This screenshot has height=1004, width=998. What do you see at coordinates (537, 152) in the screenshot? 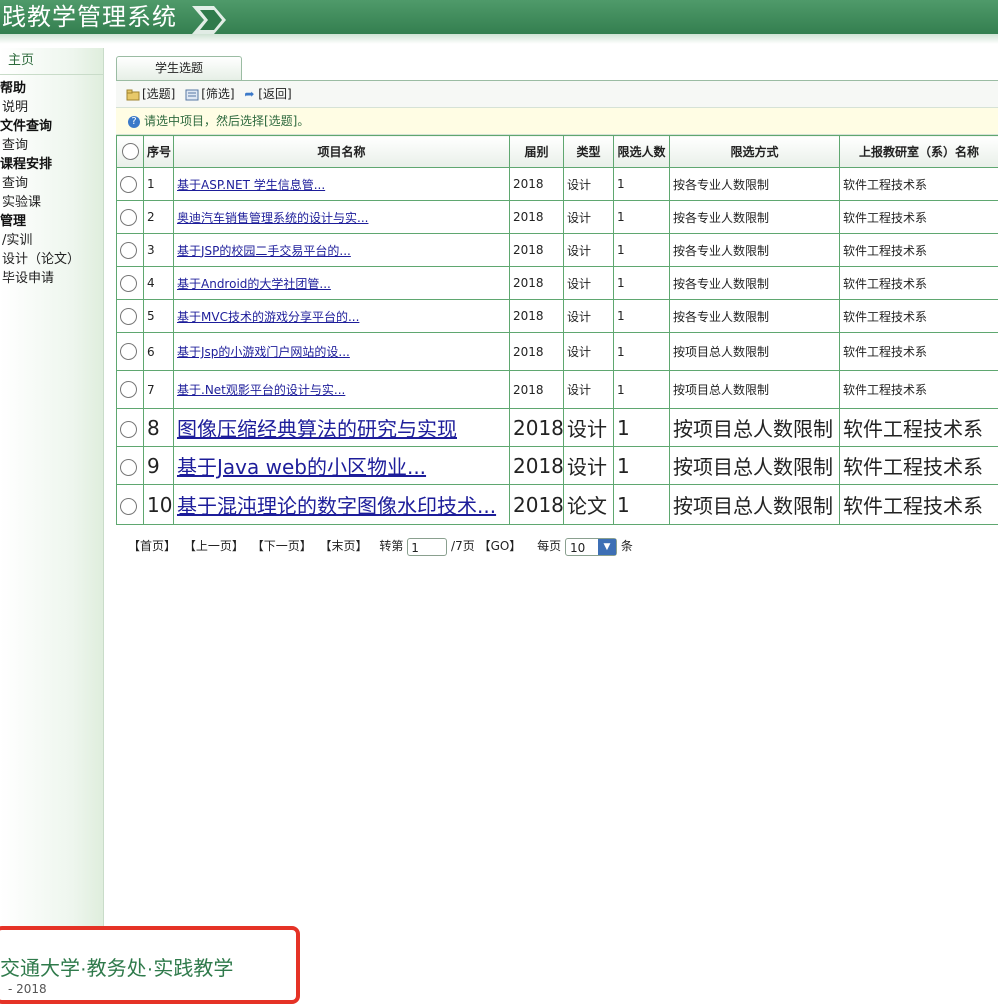
I see `col-header-year: 届别` at bounding box center [537, 152].